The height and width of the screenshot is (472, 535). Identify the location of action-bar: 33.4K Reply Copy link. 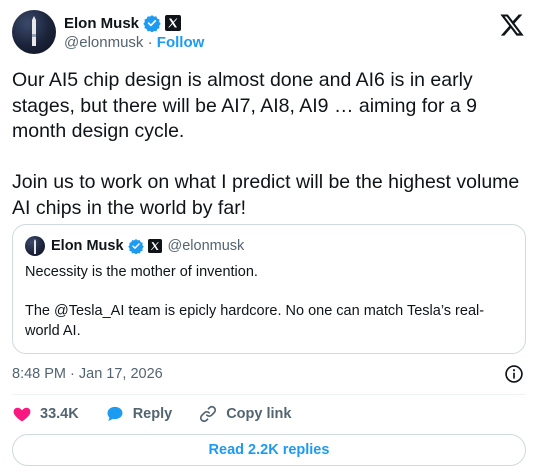
(164, 414).